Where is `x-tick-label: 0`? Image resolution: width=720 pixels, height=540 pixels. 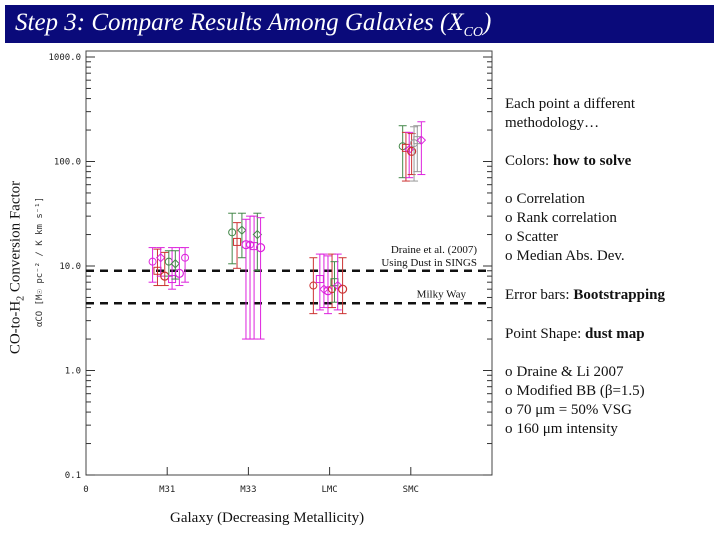 x-tick-label: 0 is located at coordinates (85, 490).